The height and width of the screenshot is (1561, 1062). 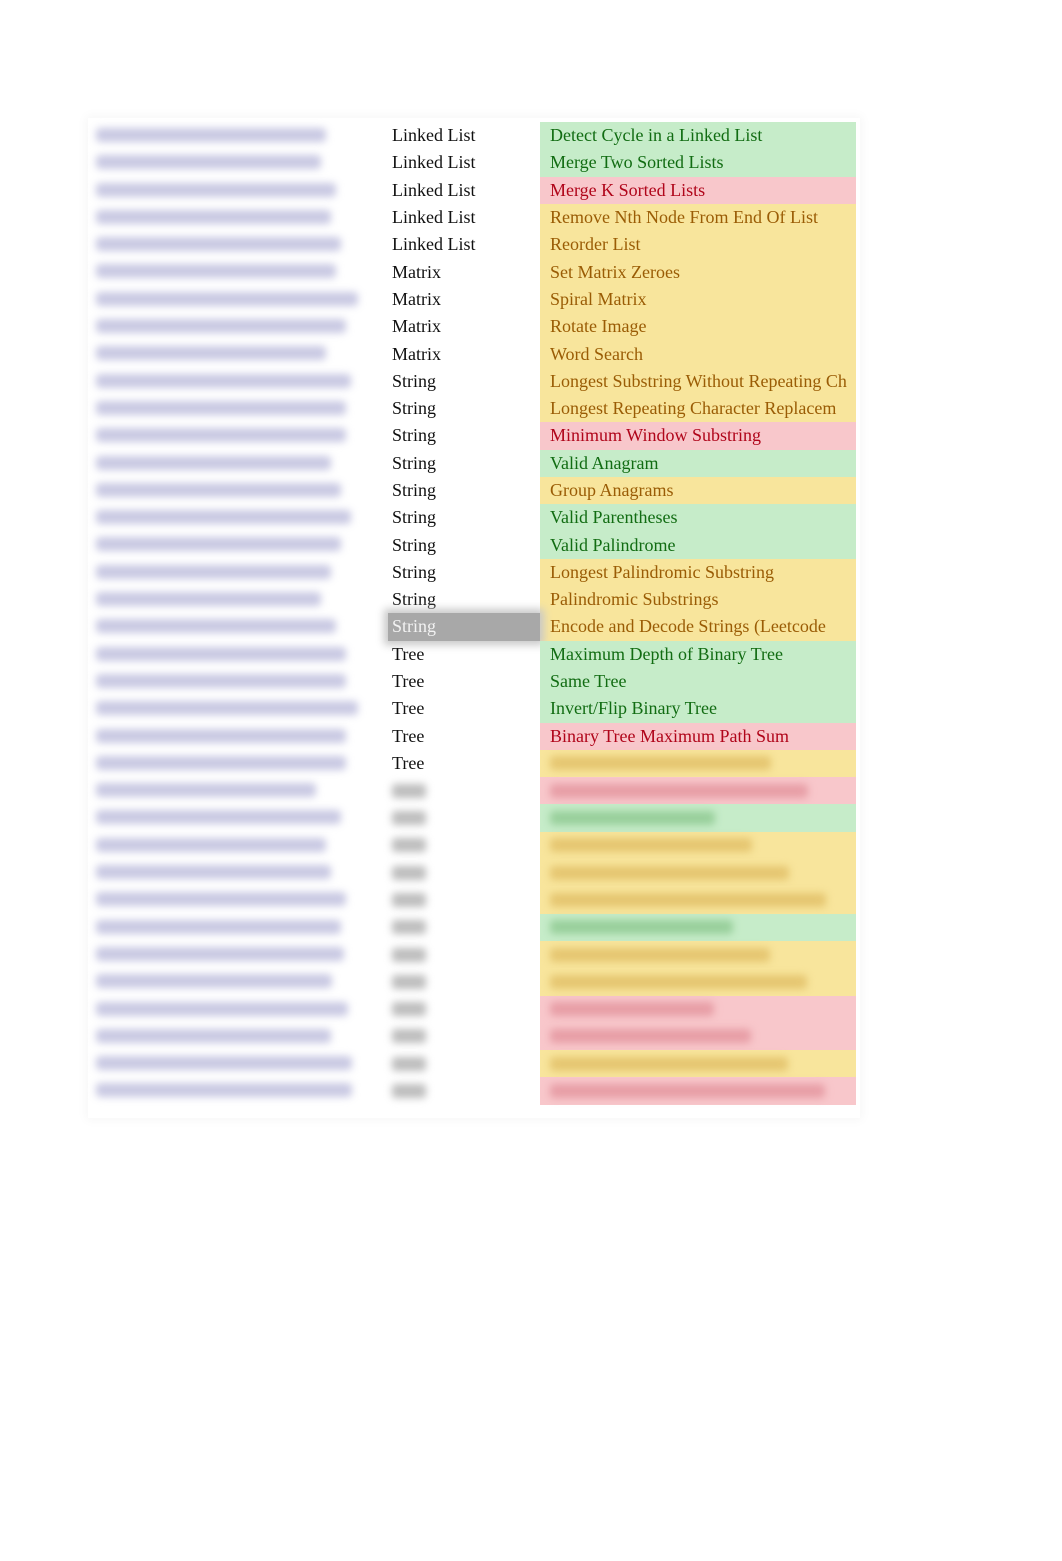 I want to click on problem-title-cell: Detect Cycle in a Linked List, so click(x=698, y=136).